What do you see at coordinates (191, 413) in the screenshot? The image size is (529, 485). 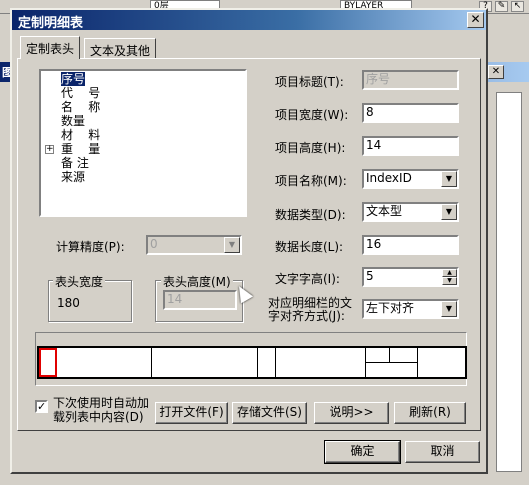 I see `open-file-button: 打开文件(F)` at bounding box center [191, 413].